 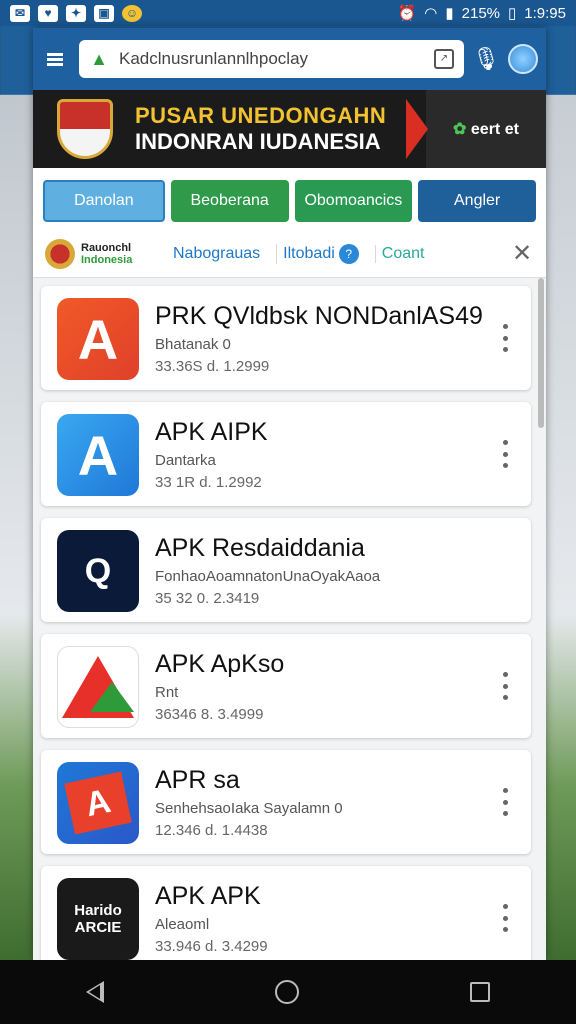 I want to click on clock: 1:9:95, so click(x=545, y=13).